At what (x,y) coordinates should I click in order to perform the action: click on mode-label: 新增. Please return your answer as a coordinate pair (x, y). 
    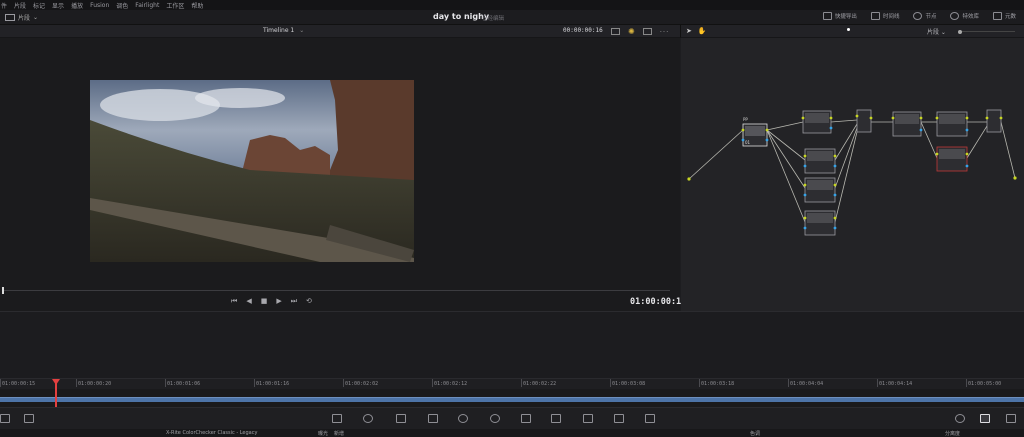
    Looking at the image, I should click on (339, 434).